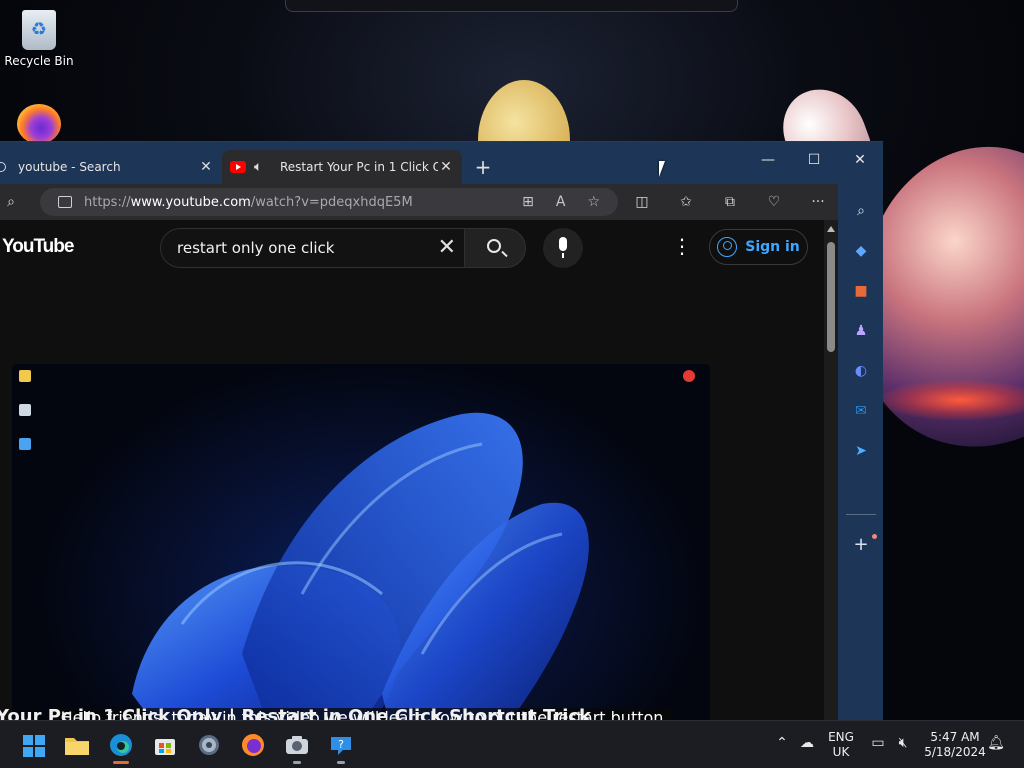 This screenshot has width=1024, height=768. I want to click on windows-logo-icon, so click(34, 746).